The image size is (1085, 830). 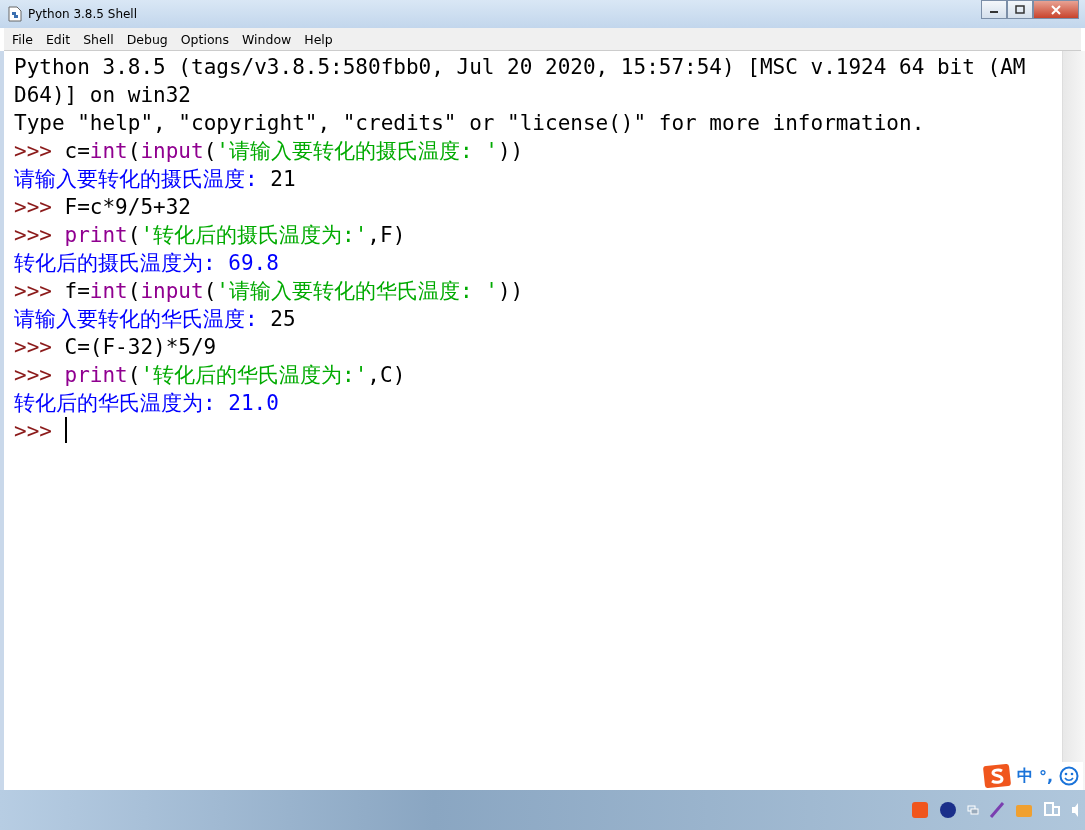 What do you see at coordinates (58, 39) in the screenshot?
I see `menu-item: Edit` at bounding box center [58, 39].